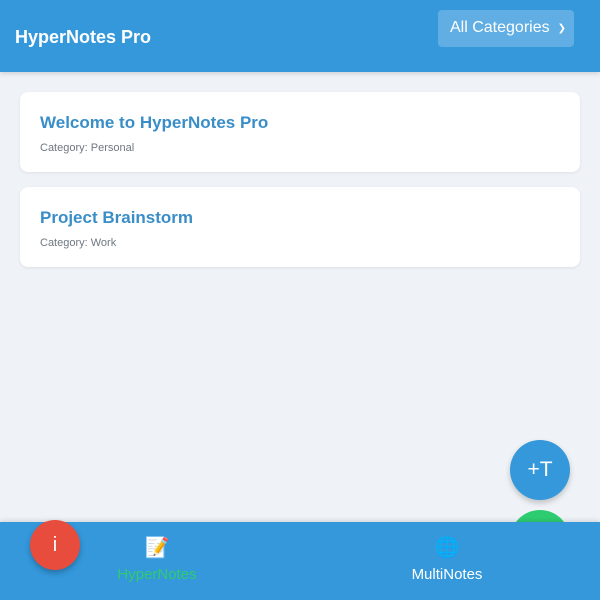  I want to click on bottom-nav: 📝 HyperNotes 🌐 MultiNotes, so click(300, 561).